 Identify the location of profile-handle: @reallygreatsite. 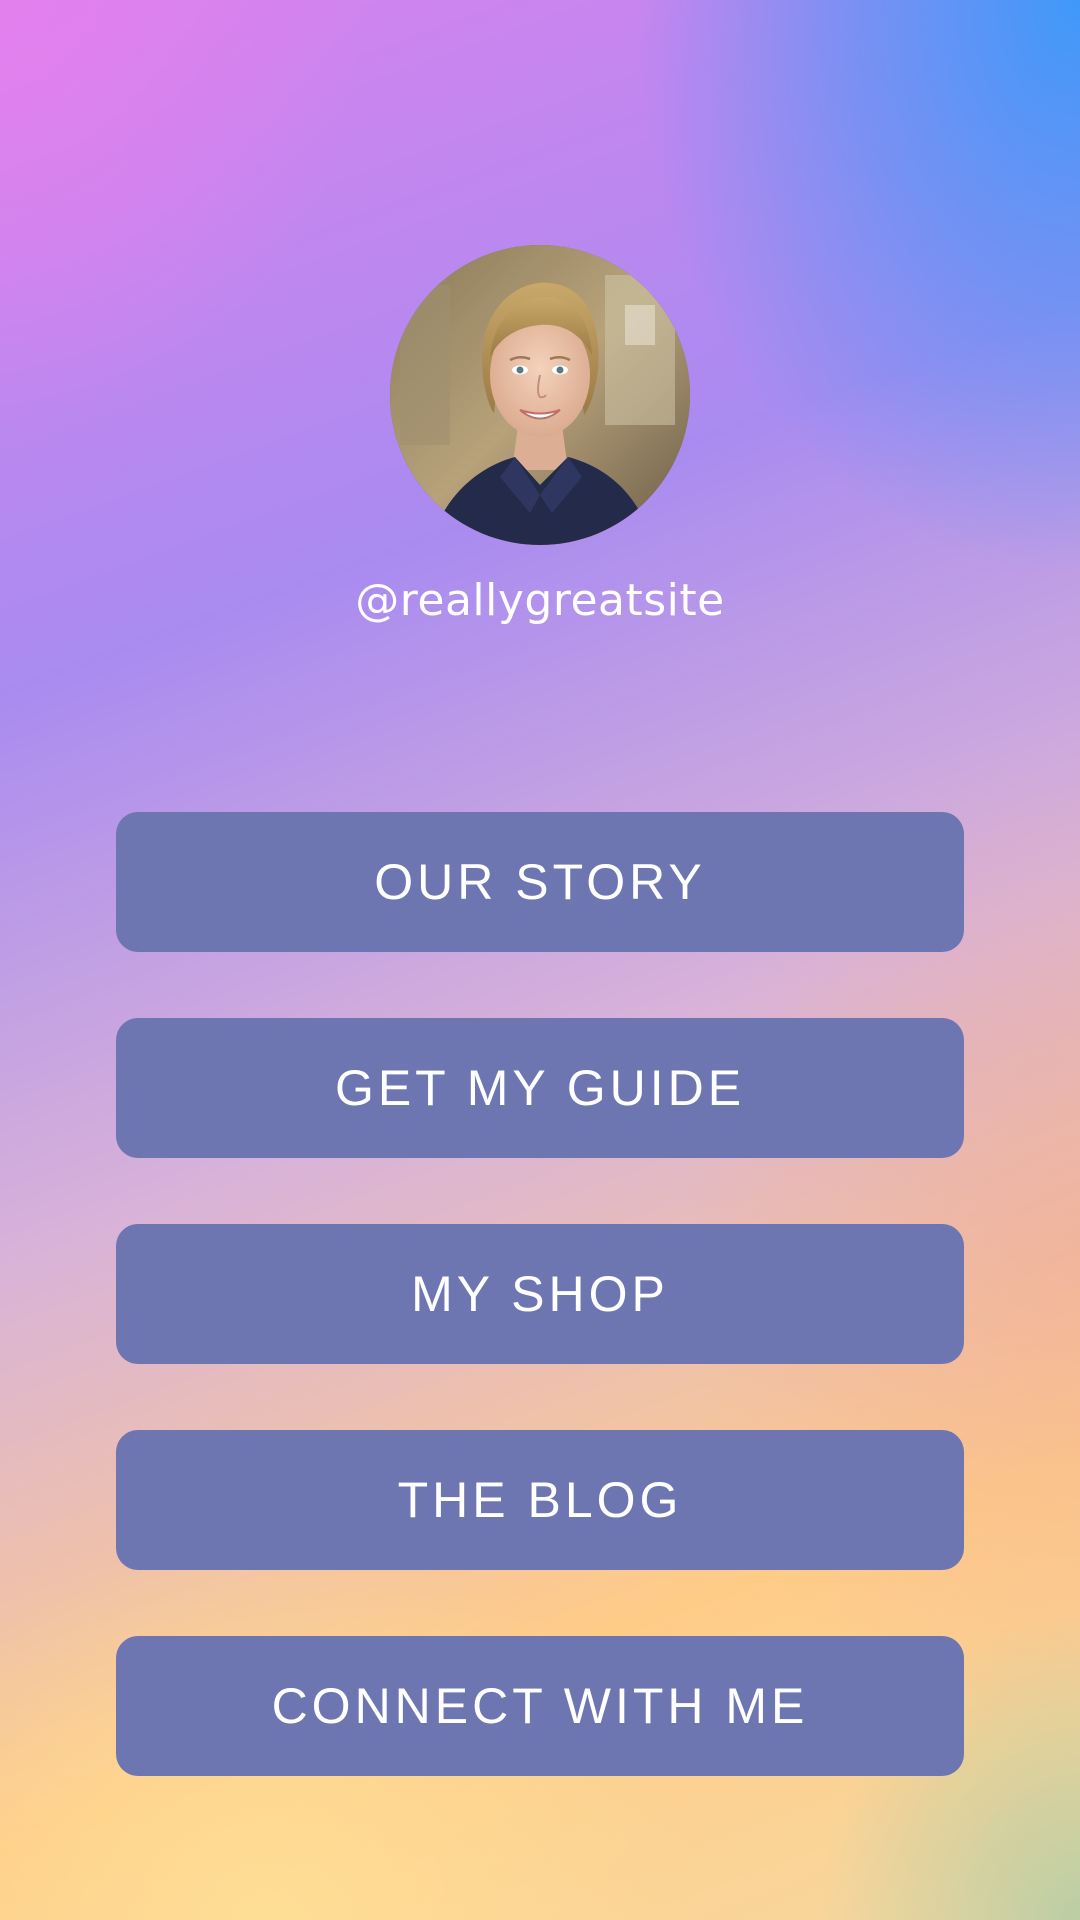
(540, 600).